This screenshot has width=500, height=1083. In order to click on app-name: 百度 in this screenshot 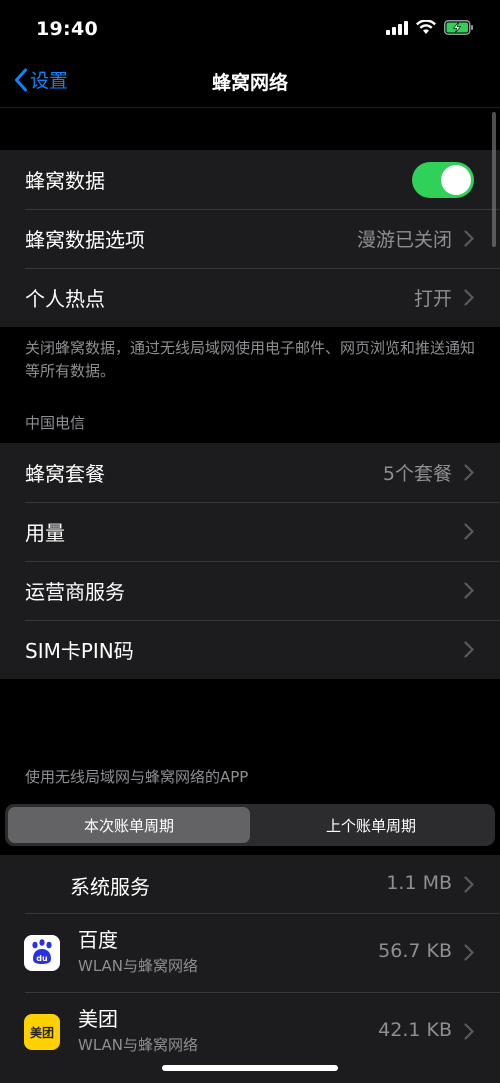, I will do `click(98, 940)`.